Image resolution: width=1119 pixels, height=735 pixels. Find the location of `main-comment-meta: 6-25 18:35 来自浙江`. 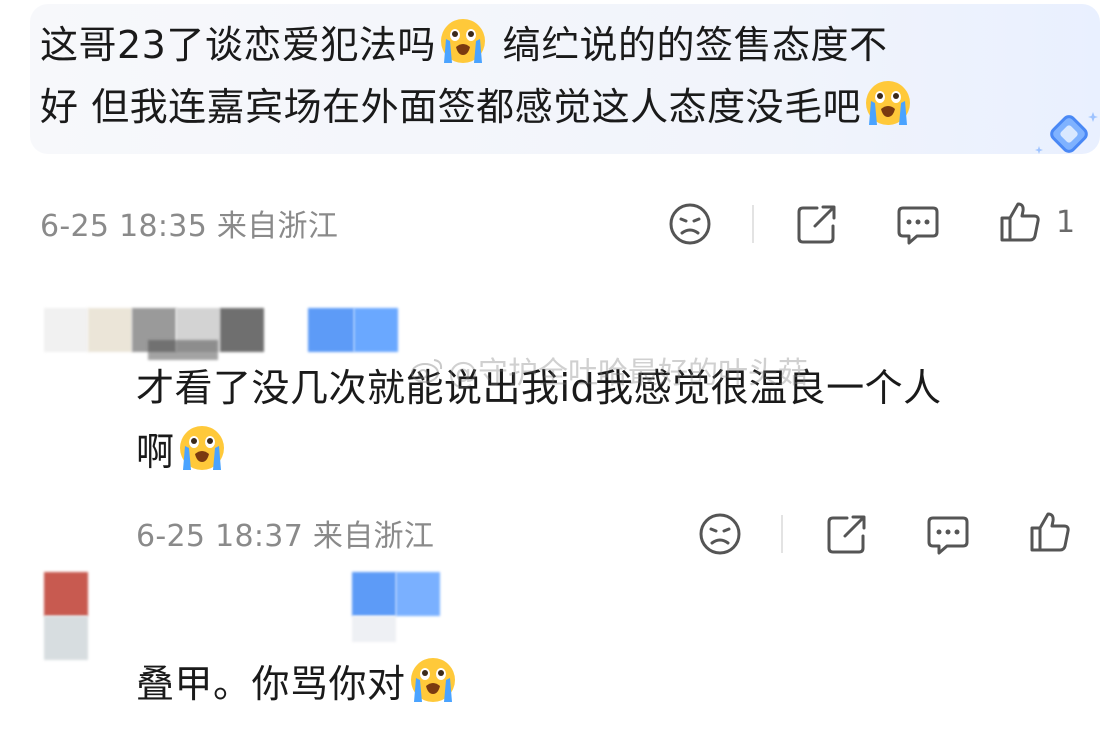

main-comment-meta: 6-25 18:35 来自浙江 is located at coordinates (189, 223).